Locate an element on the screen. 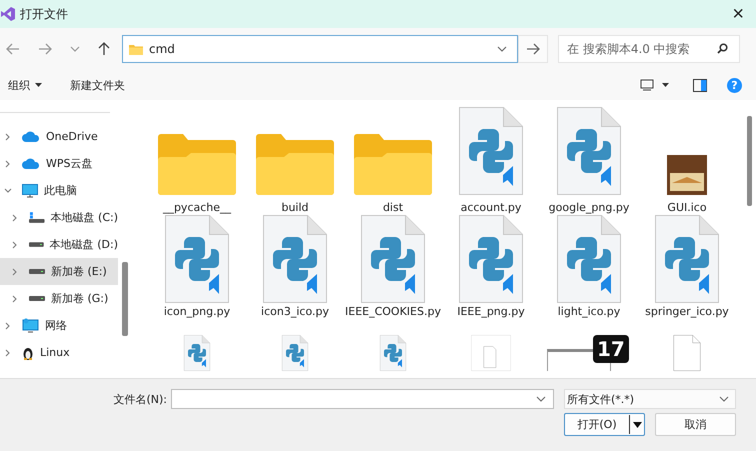  up-arrow-icon is located at coordinates (104, 49).